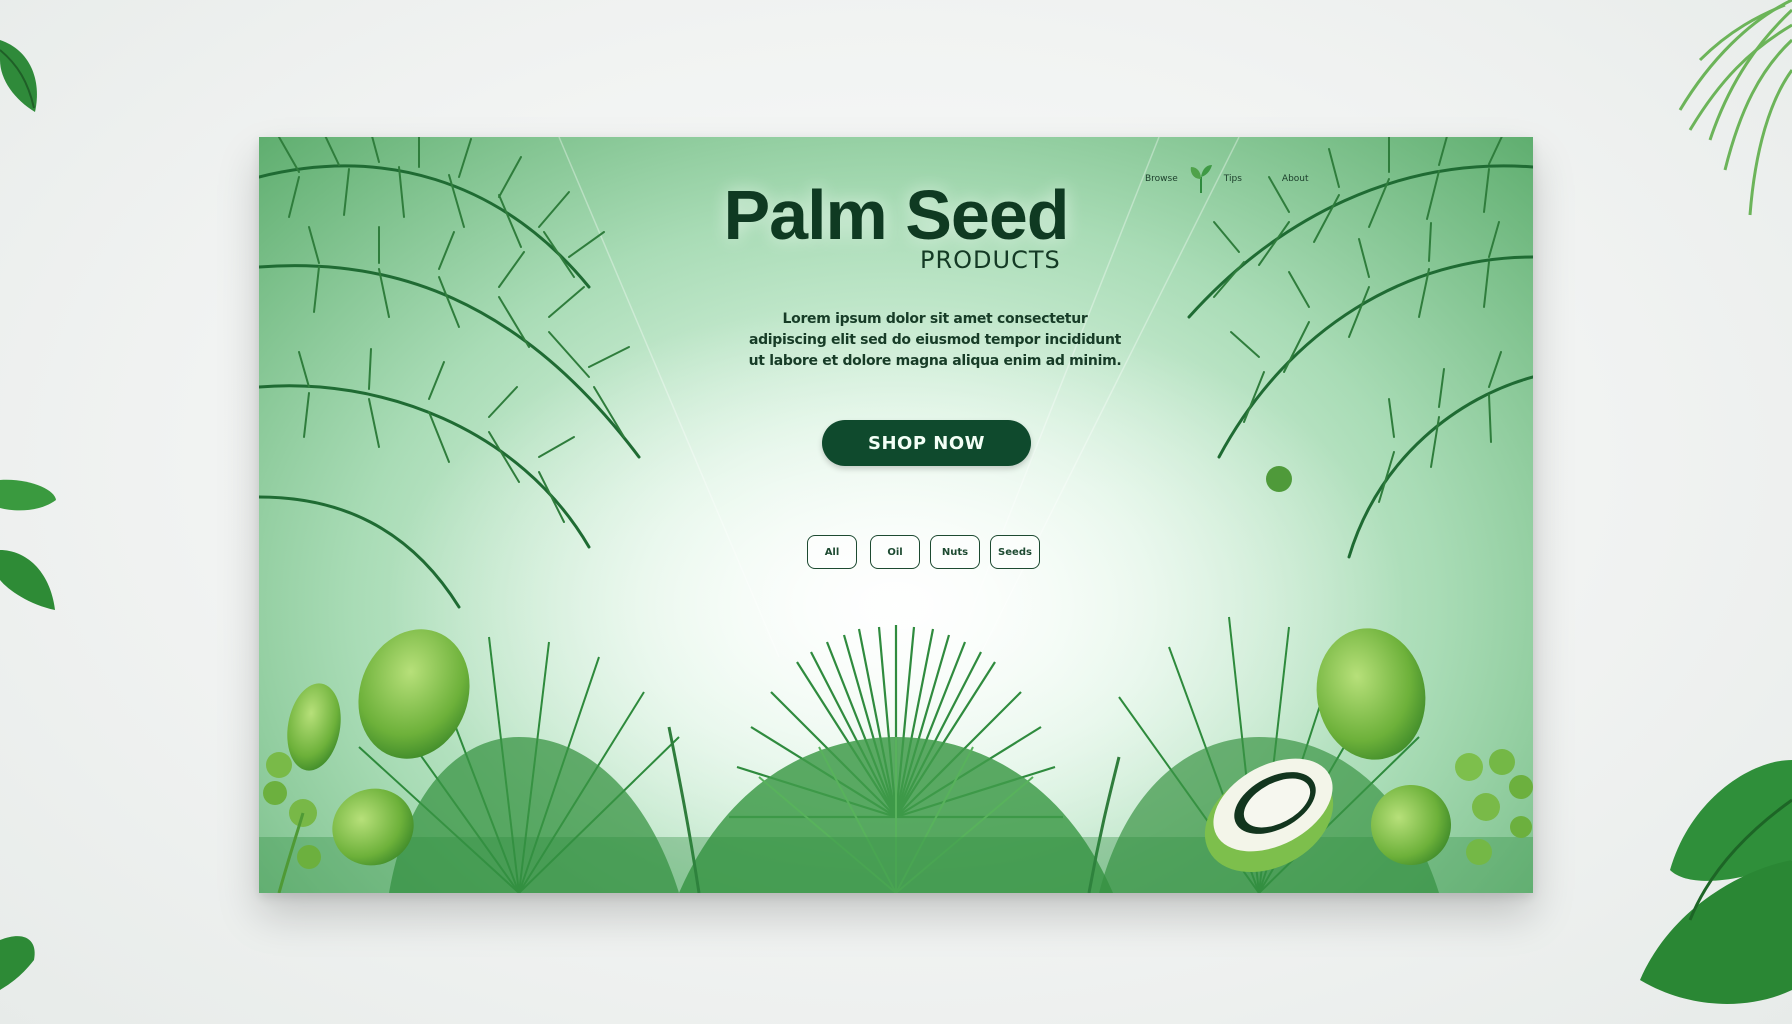  What do you see at coordinates (1015, 552) in the screenshot?
I see `chip-seeds: Seeds` at bounding box center [1015, 552].